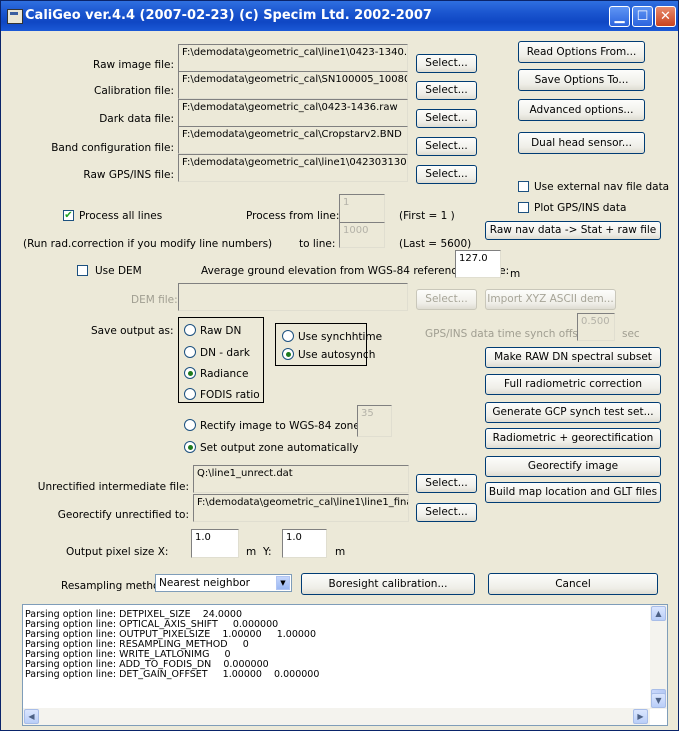  I want to click on pixel-size-y-label: Y:, so click(267, 552).